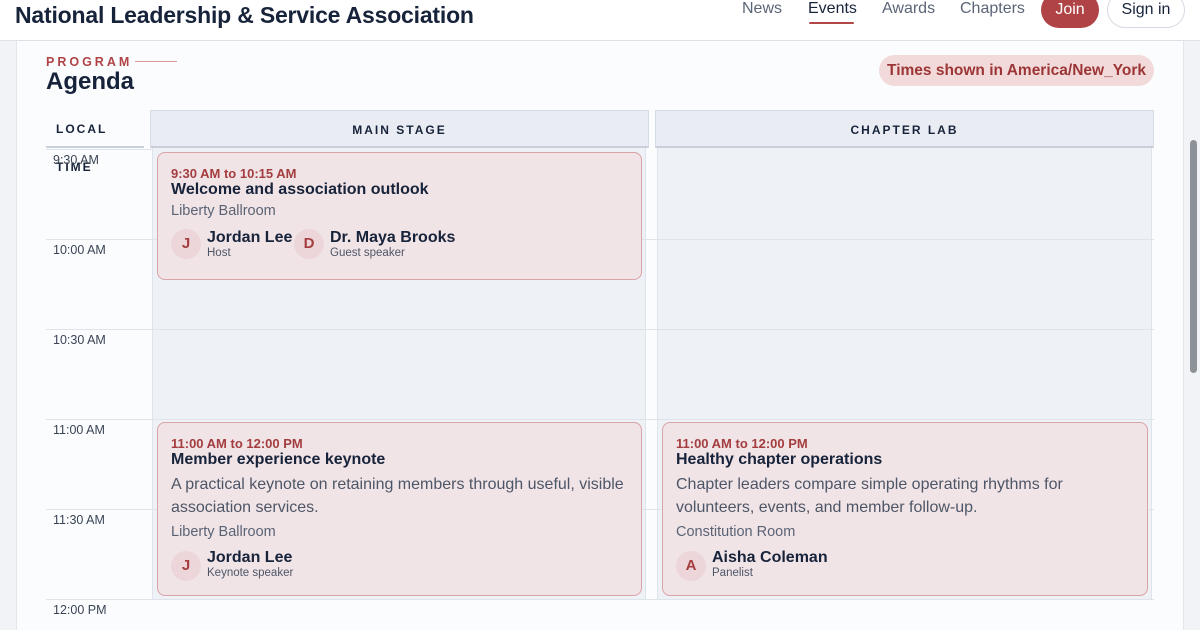  I want to click on page-scrollbar-thumb, so click(1193, 256).